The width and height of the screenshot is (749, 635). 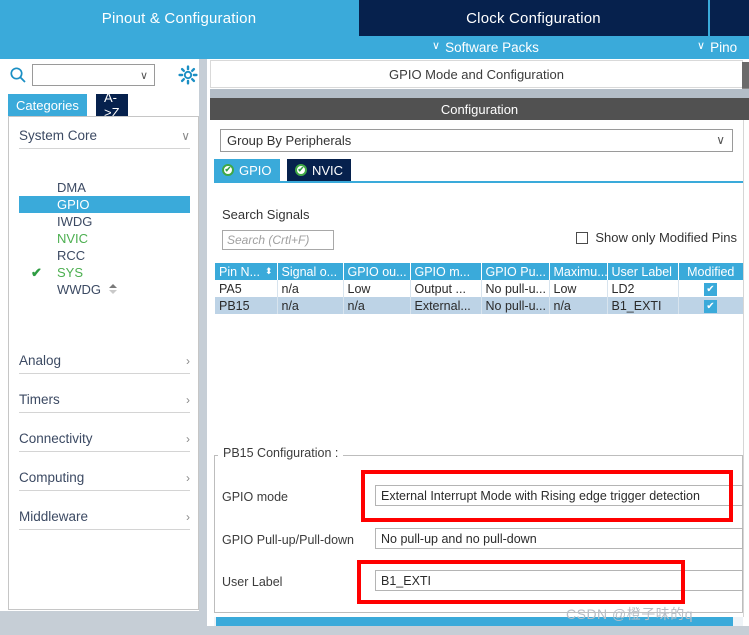 I want to click on tab-pinout-configuration-label: Pinout & Configuration, so click(x=179, y=18).